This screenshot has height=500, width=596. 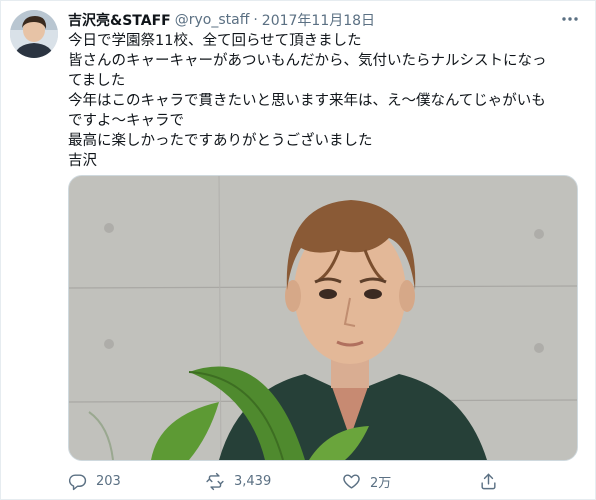 I want to click on tweet-text-line: 吉沢, so click(x=82, y=161).